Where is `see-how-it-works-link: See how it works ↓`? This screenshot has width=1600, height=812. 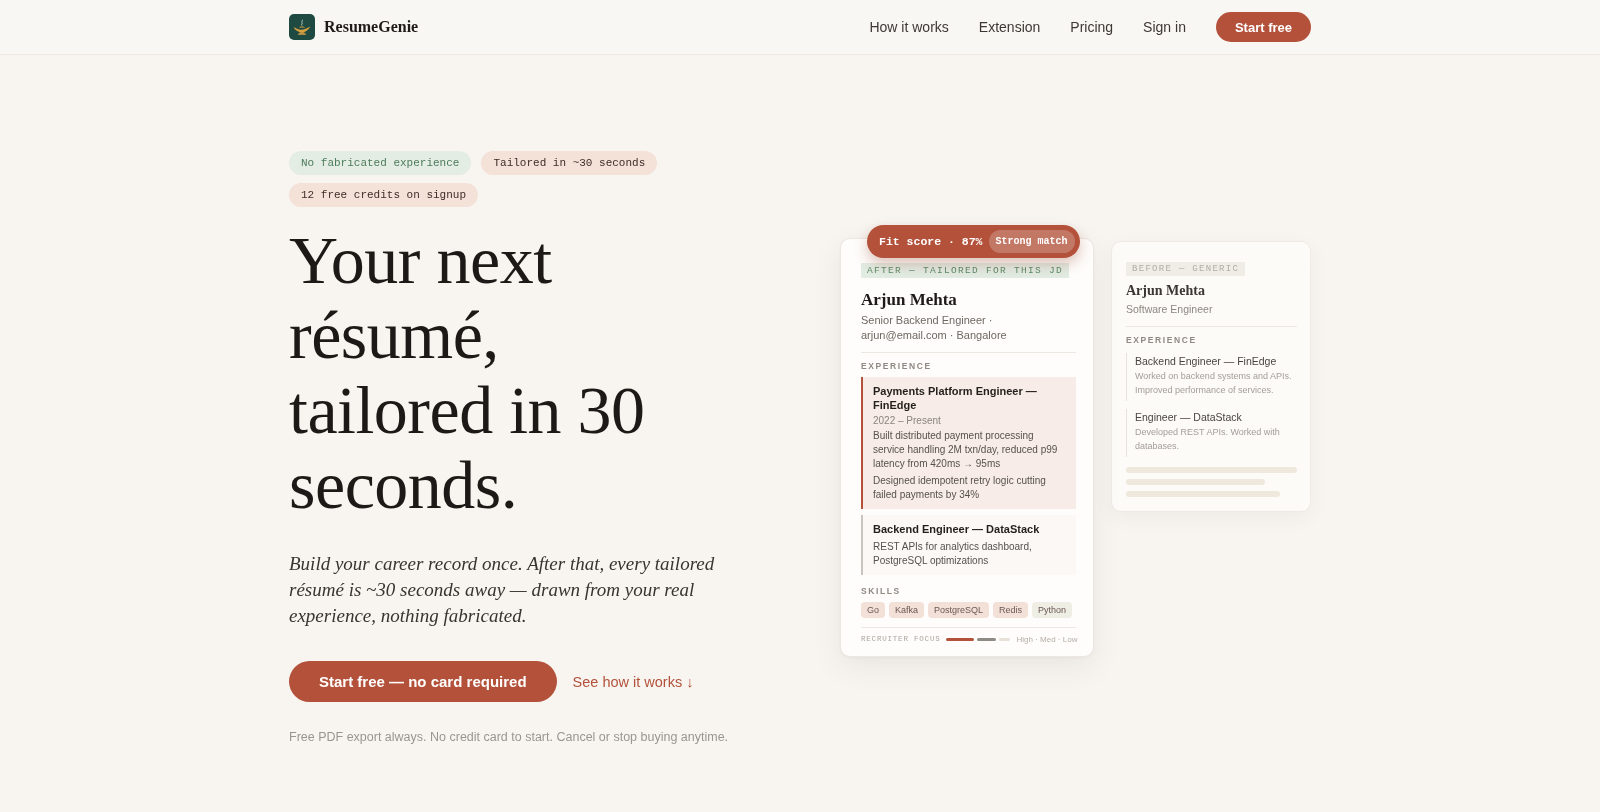 see-how-it-works-link: See how it works ↓ is located at coordinates (633, 681).